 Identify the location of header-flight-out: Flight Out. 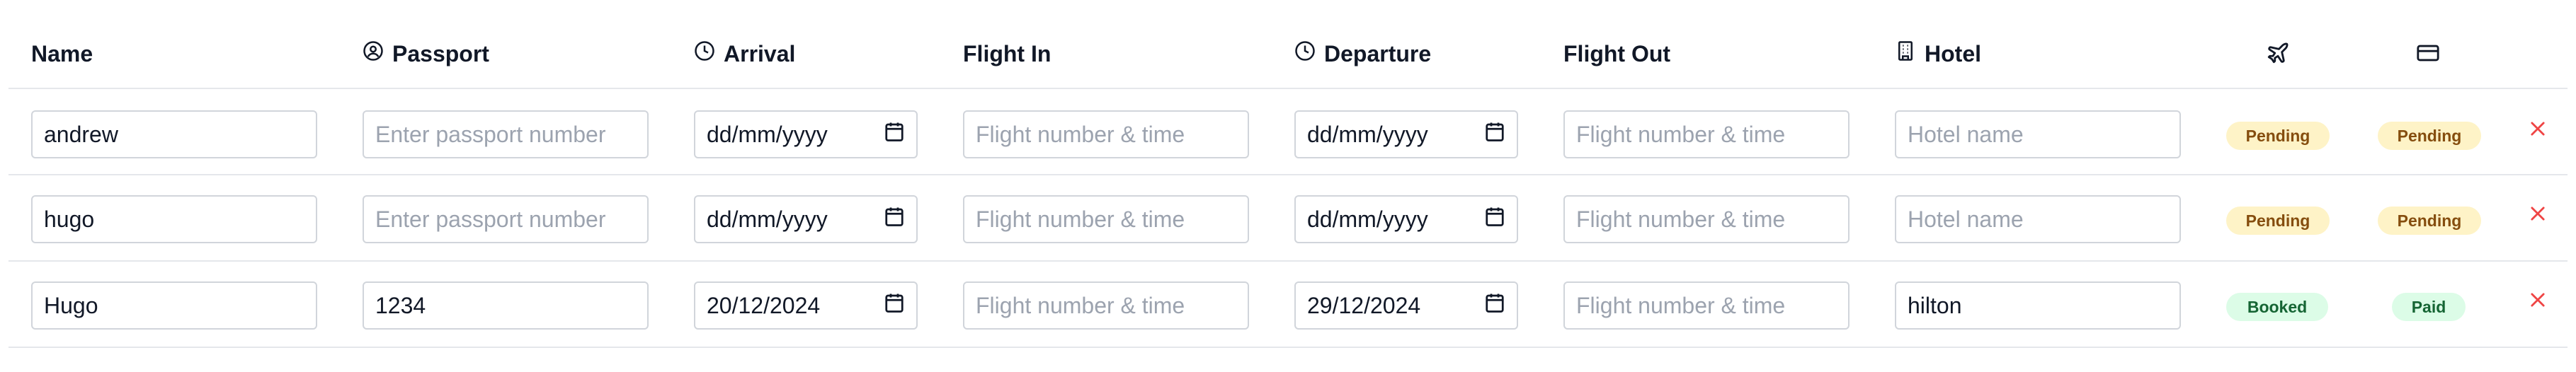
(1616, 54).